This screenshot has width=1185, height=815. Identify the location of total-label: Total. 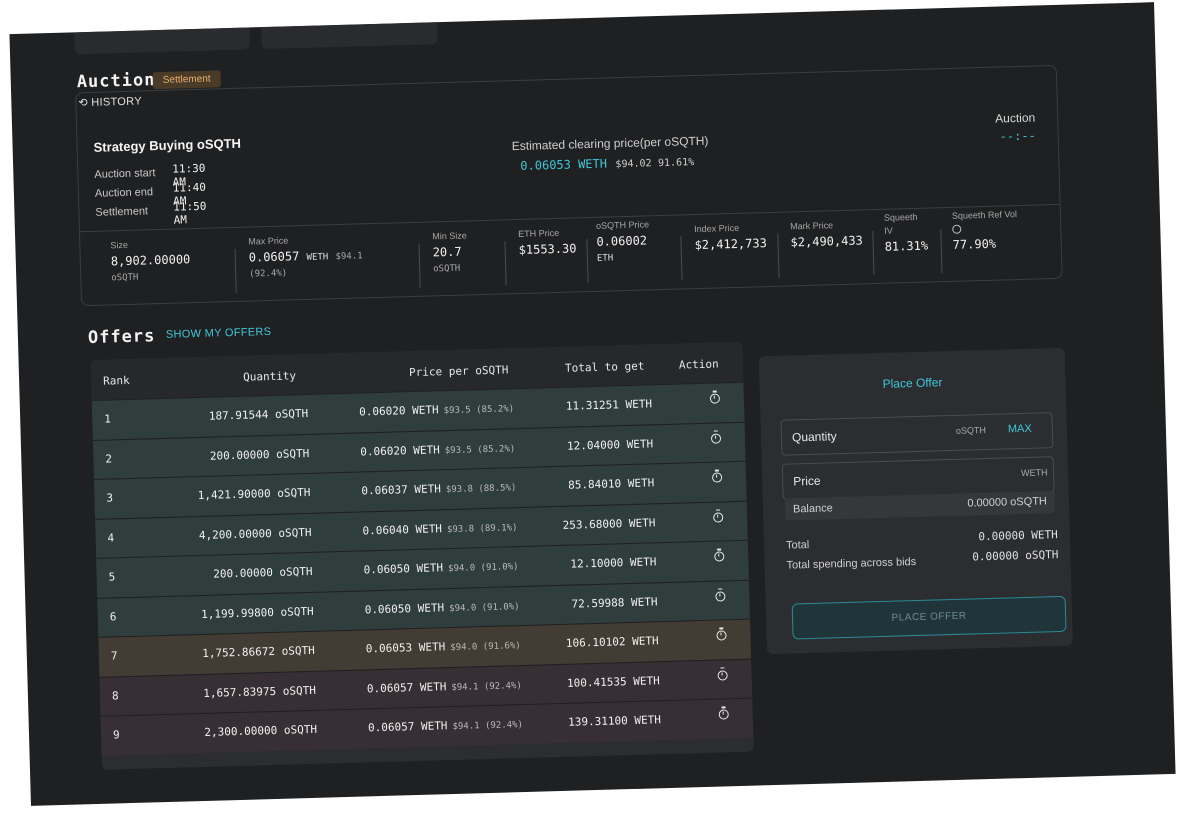
(797, 545).